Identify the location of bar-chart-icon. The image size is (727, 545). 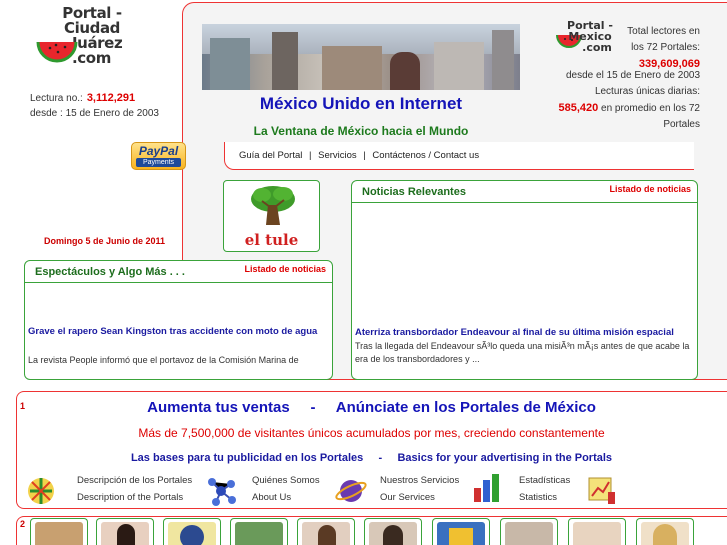
(487, 487).